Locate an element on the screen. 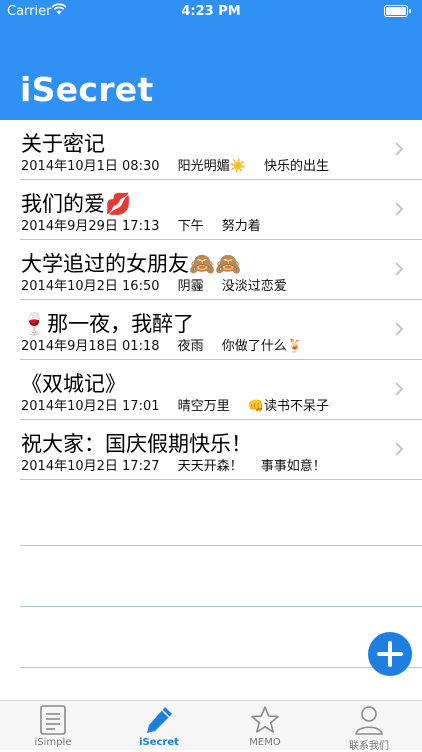 The height and width of the screenshot is (752, 422). list-item: 关于密记 2014年10月1日 08:30 阳光明媚☀️ 快乐的出生 is located at coordinates (221, 150).